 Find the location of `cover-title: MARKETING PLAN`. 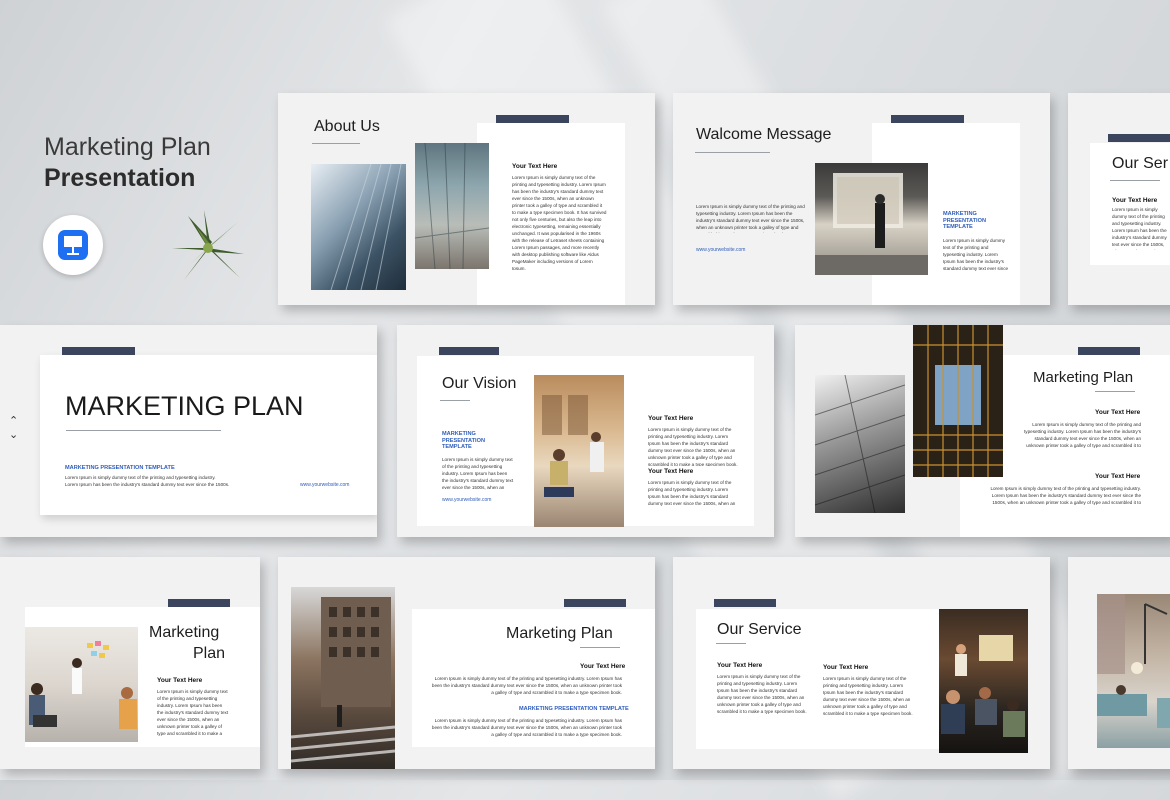

cover-title: MARKETING PLAN is located at coordinates (184, 406).